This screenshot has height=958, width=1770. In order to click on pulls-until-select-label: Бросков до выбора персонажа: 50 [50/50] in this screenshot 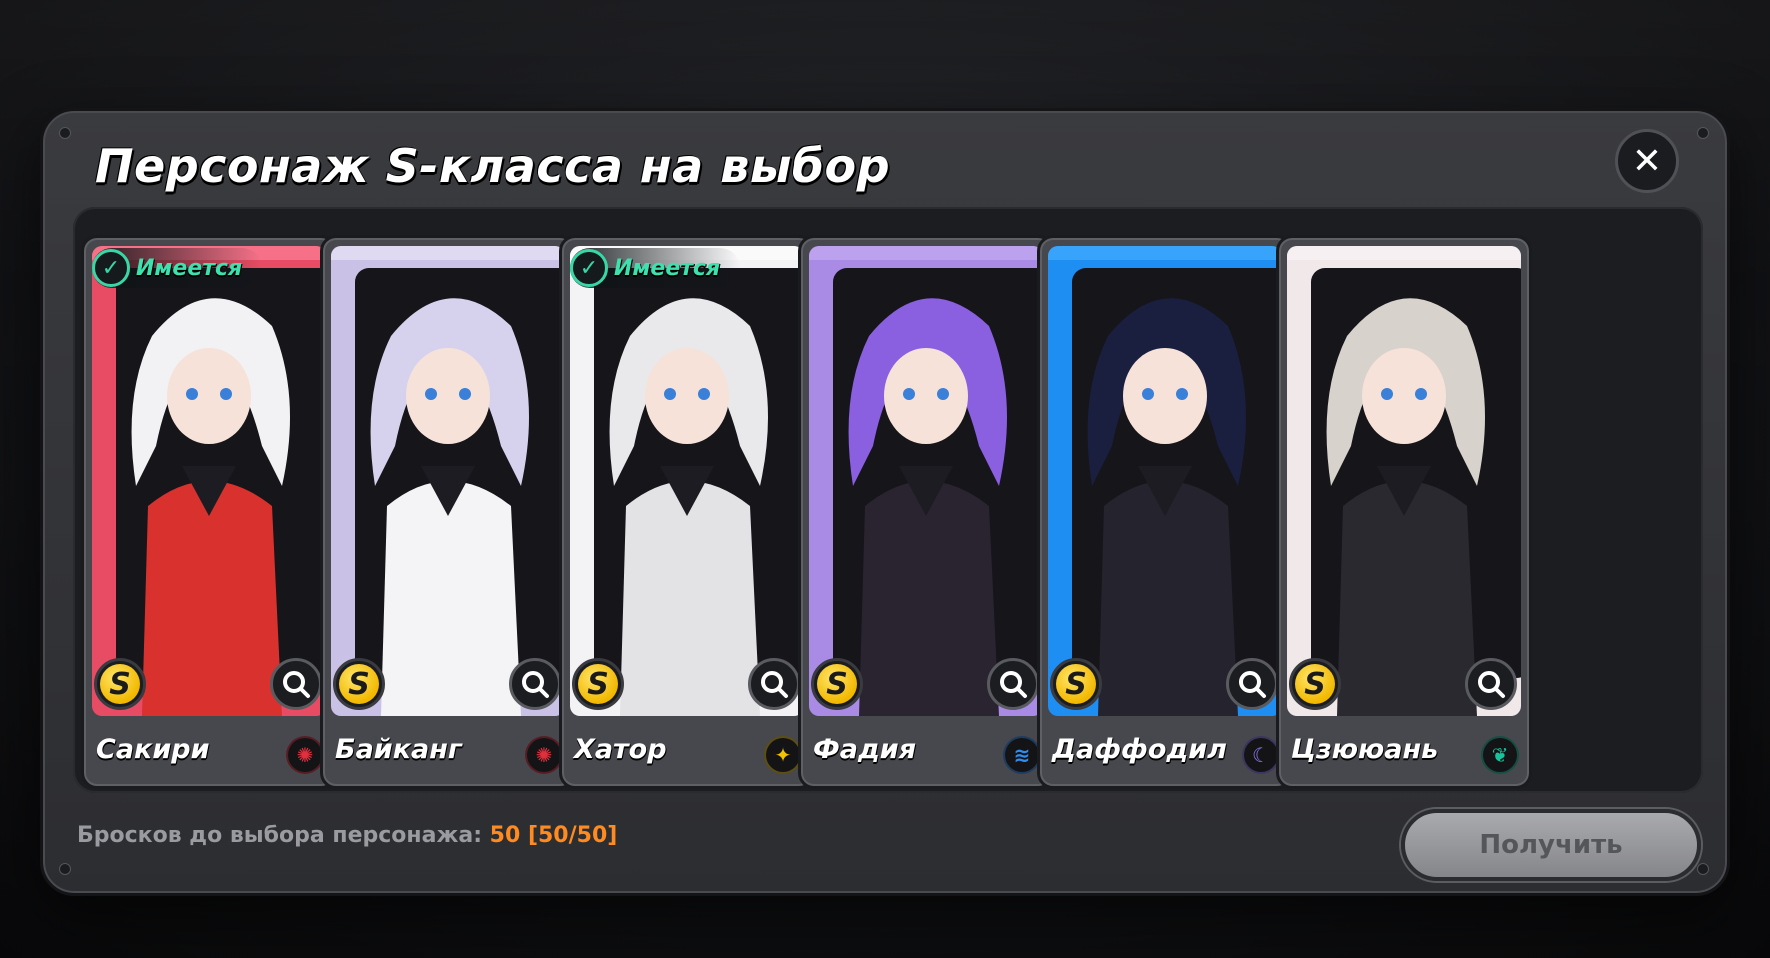, I will do `click(347, 835)`.